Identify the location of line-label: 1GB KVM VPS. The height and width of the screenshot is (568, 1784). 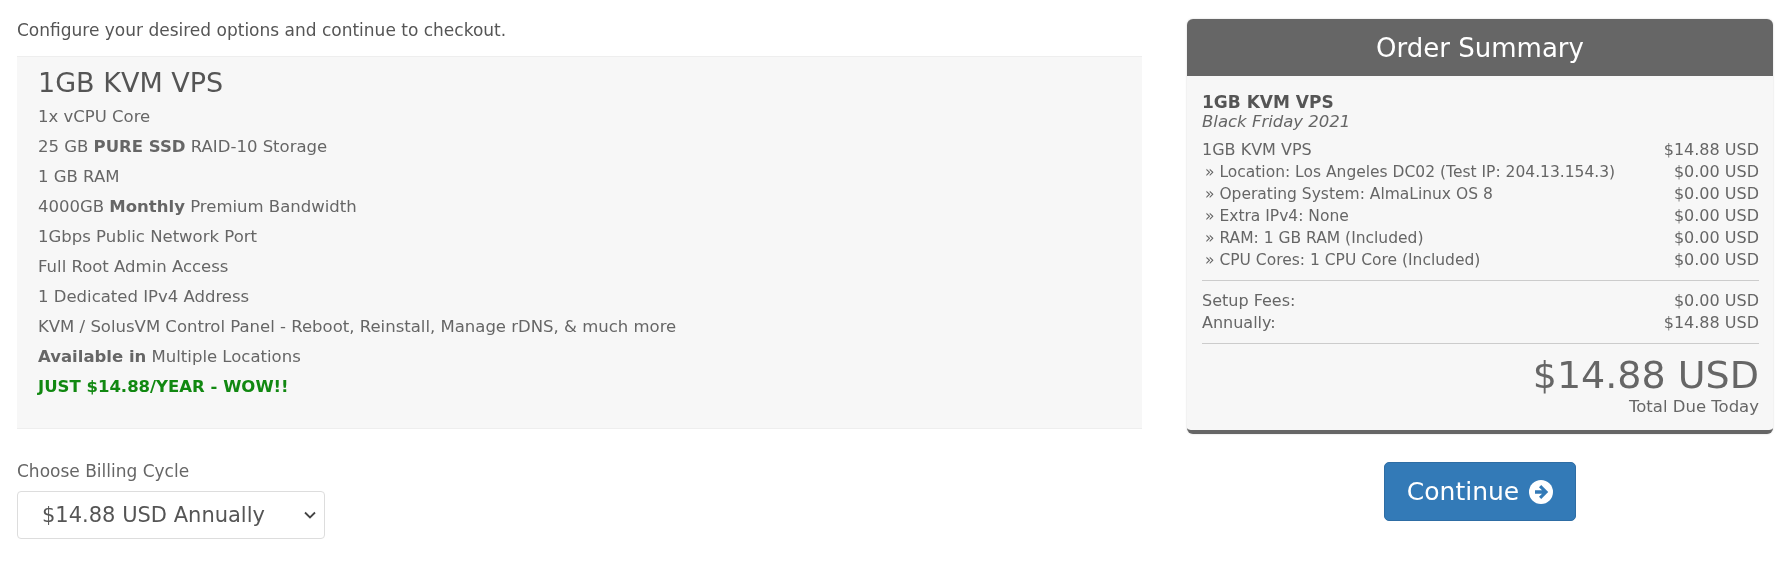
(1257, 150).